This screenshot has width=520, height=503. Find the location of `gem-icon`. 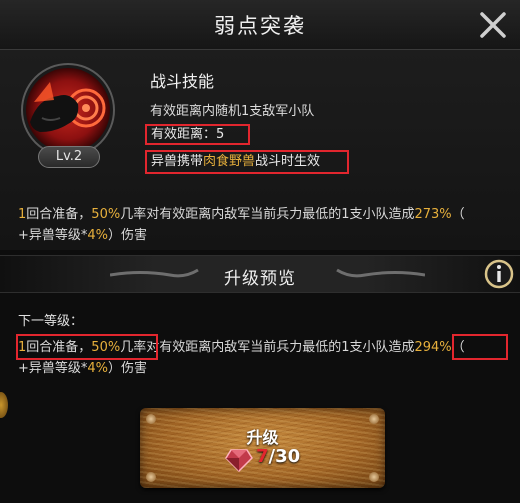

gem-icon is located at coordinates (239, 460).